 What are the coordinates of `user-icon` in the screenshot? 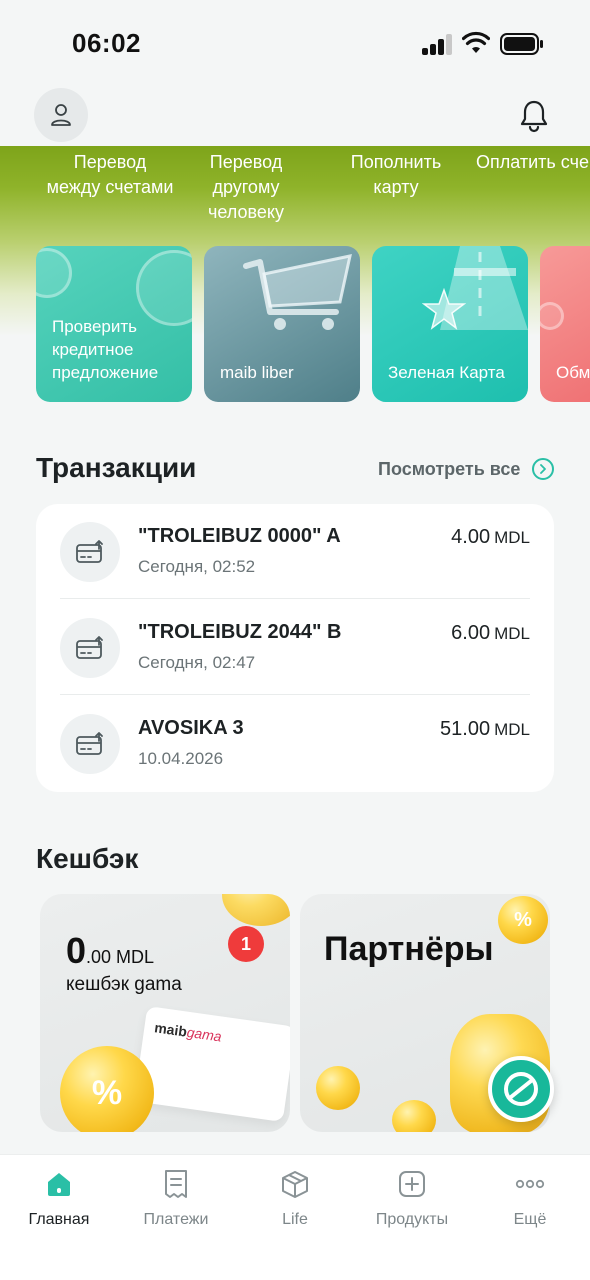 It's located at (61, 115).